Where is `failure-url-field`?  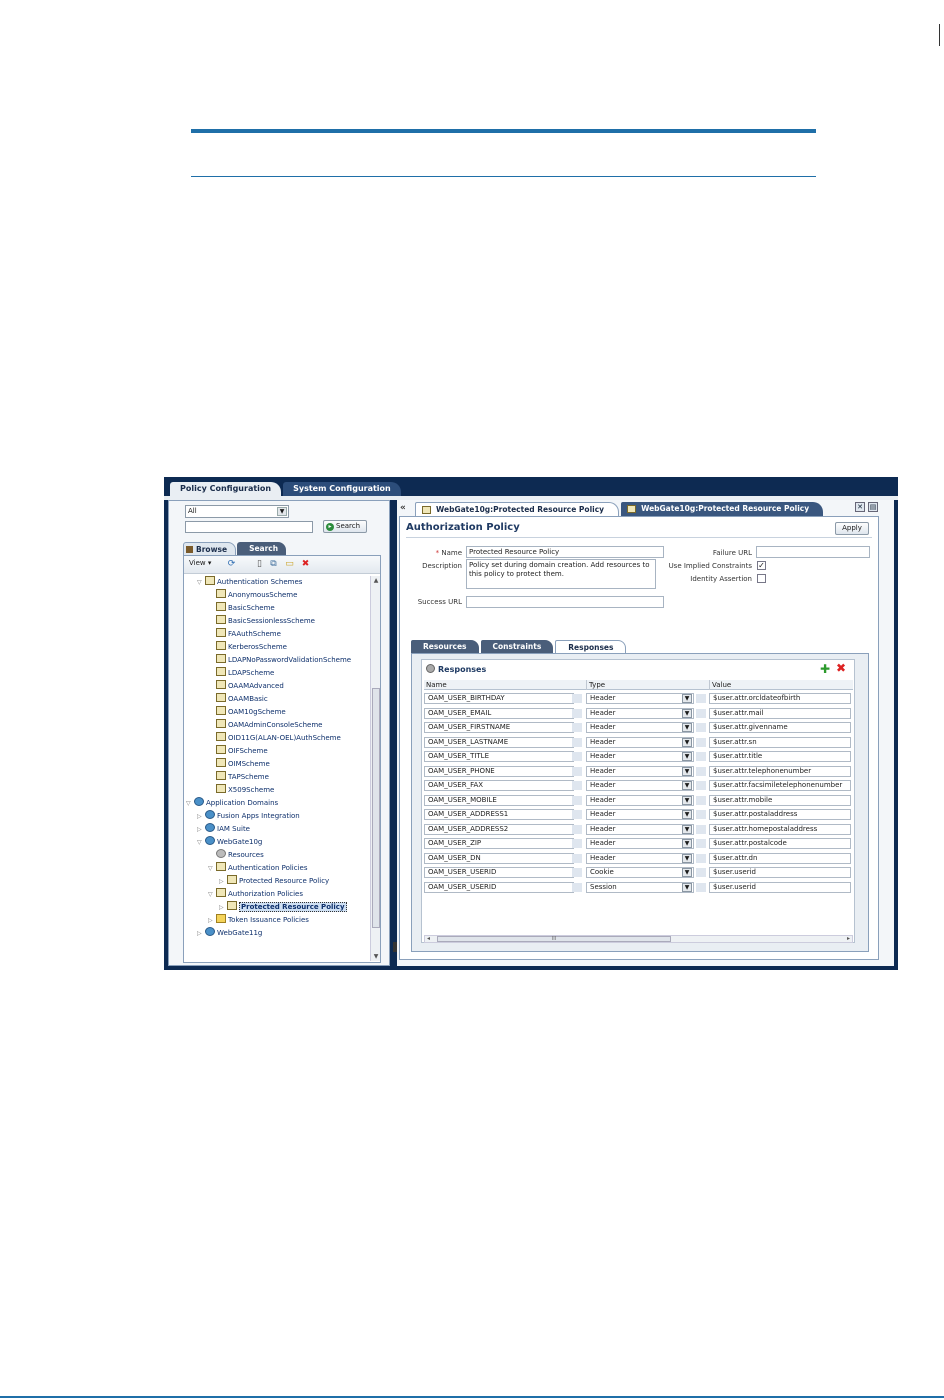
failure-url-field is located at coordinates (813, 552).